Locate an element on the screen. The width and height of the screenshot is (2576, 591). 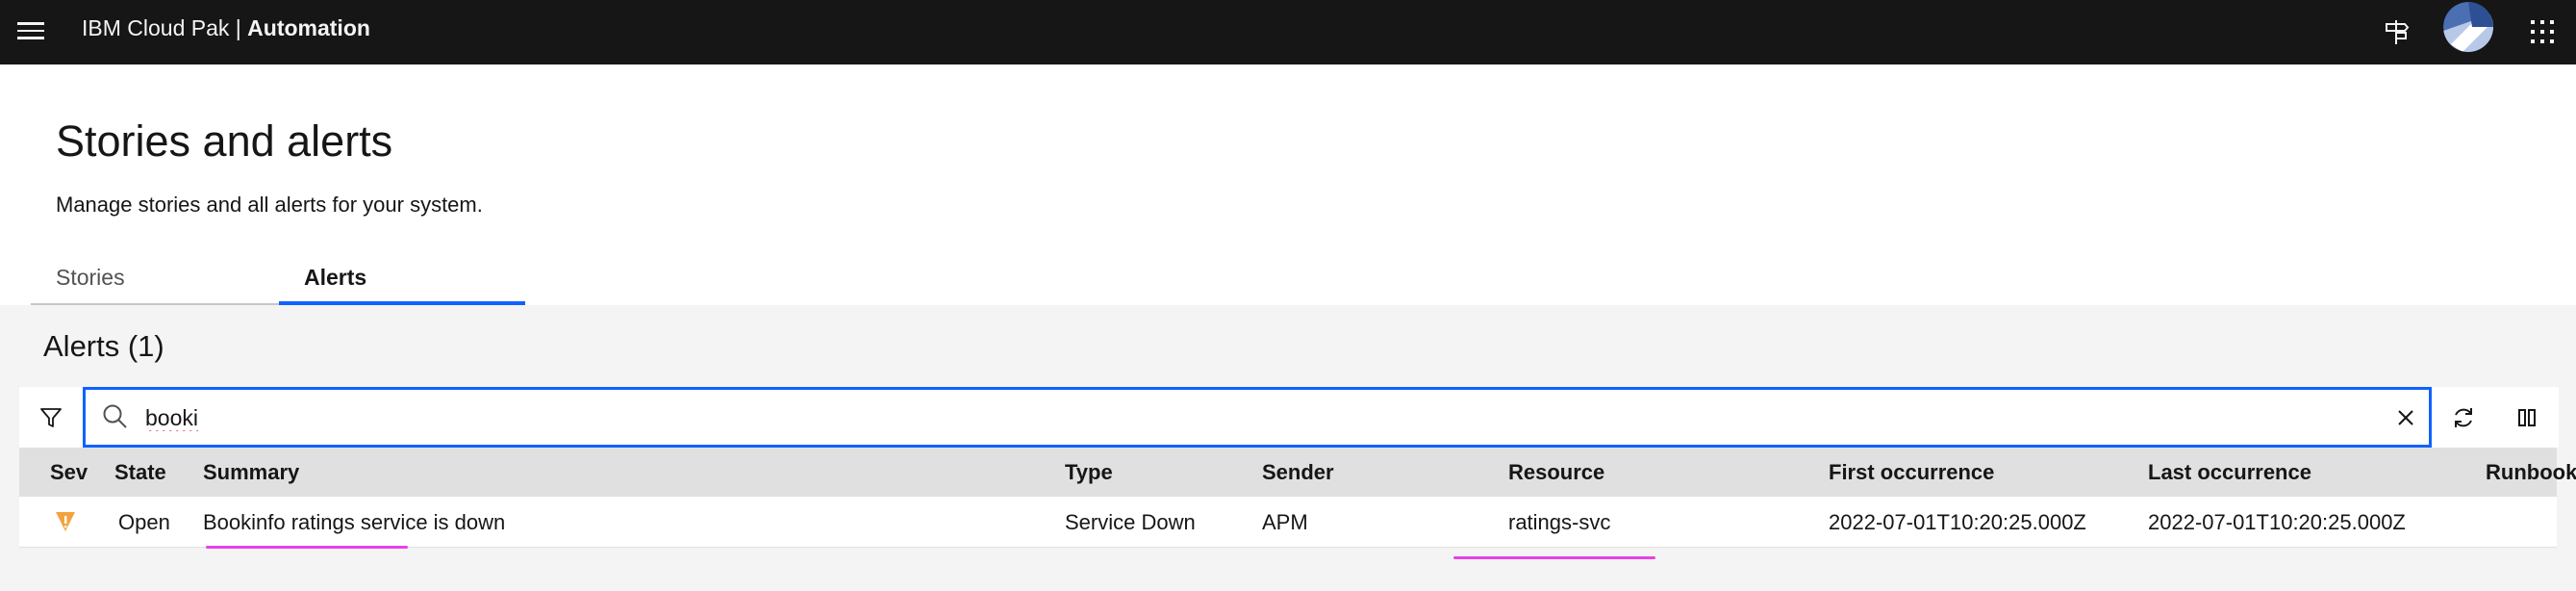
alert-type: Service Down is located at coordinates (1130, 522).